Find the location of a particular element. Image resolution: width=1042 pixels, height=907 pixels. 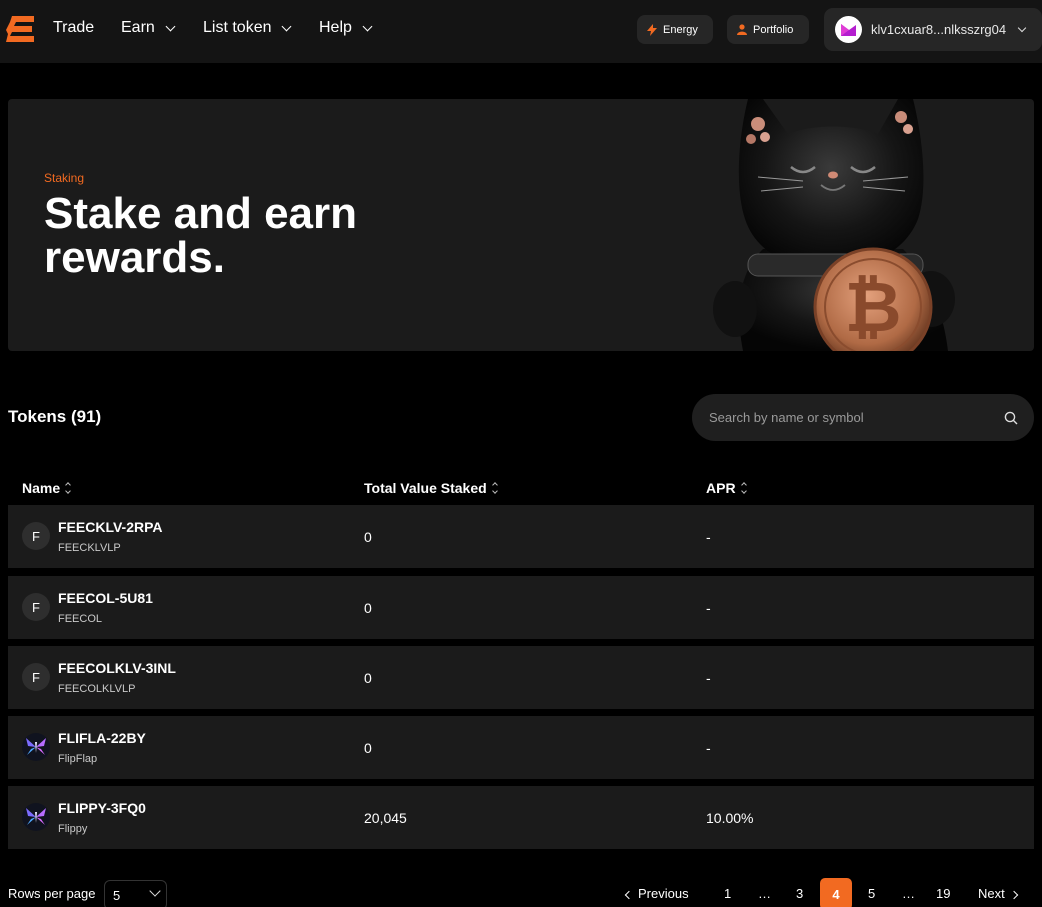

chevron-left-icon is located at coordinates (629, 895).